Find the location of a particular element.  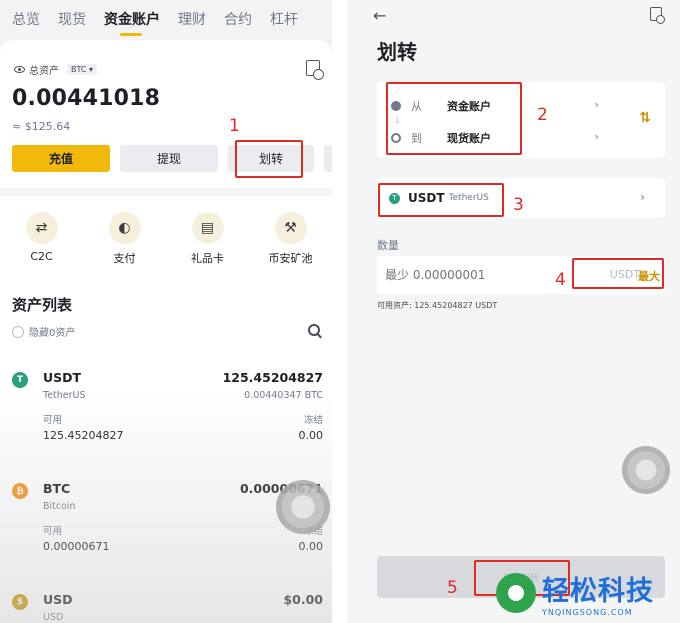

coin-selector: BTC ▾ is located at coordinates (82, 69).